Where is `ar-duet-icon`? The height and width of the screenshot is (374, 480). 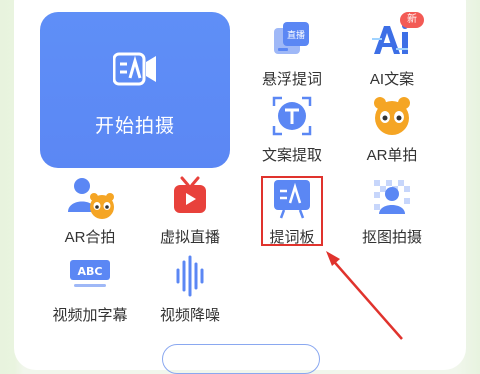 ar-duet-icon is located at coordinates (91, 198).